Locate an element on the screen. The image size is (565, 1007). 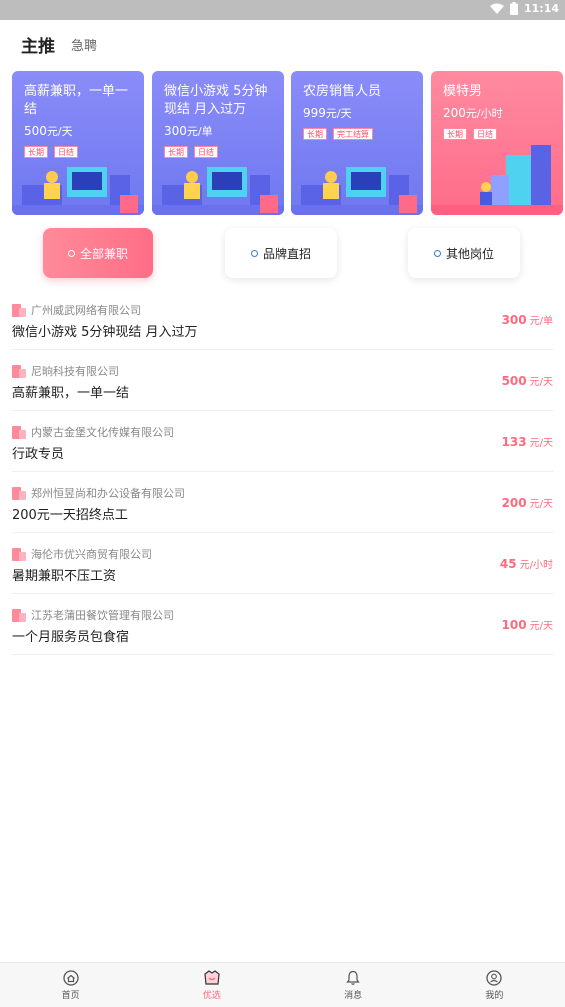
banner-title: 农房销售人员 is located at coordinates (342, 91).